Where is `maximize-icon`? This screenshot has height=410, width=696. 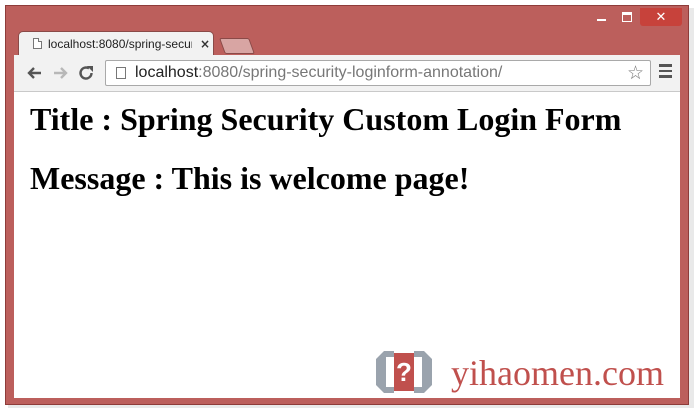
maximize-icon is located at coordinates (627, 17).